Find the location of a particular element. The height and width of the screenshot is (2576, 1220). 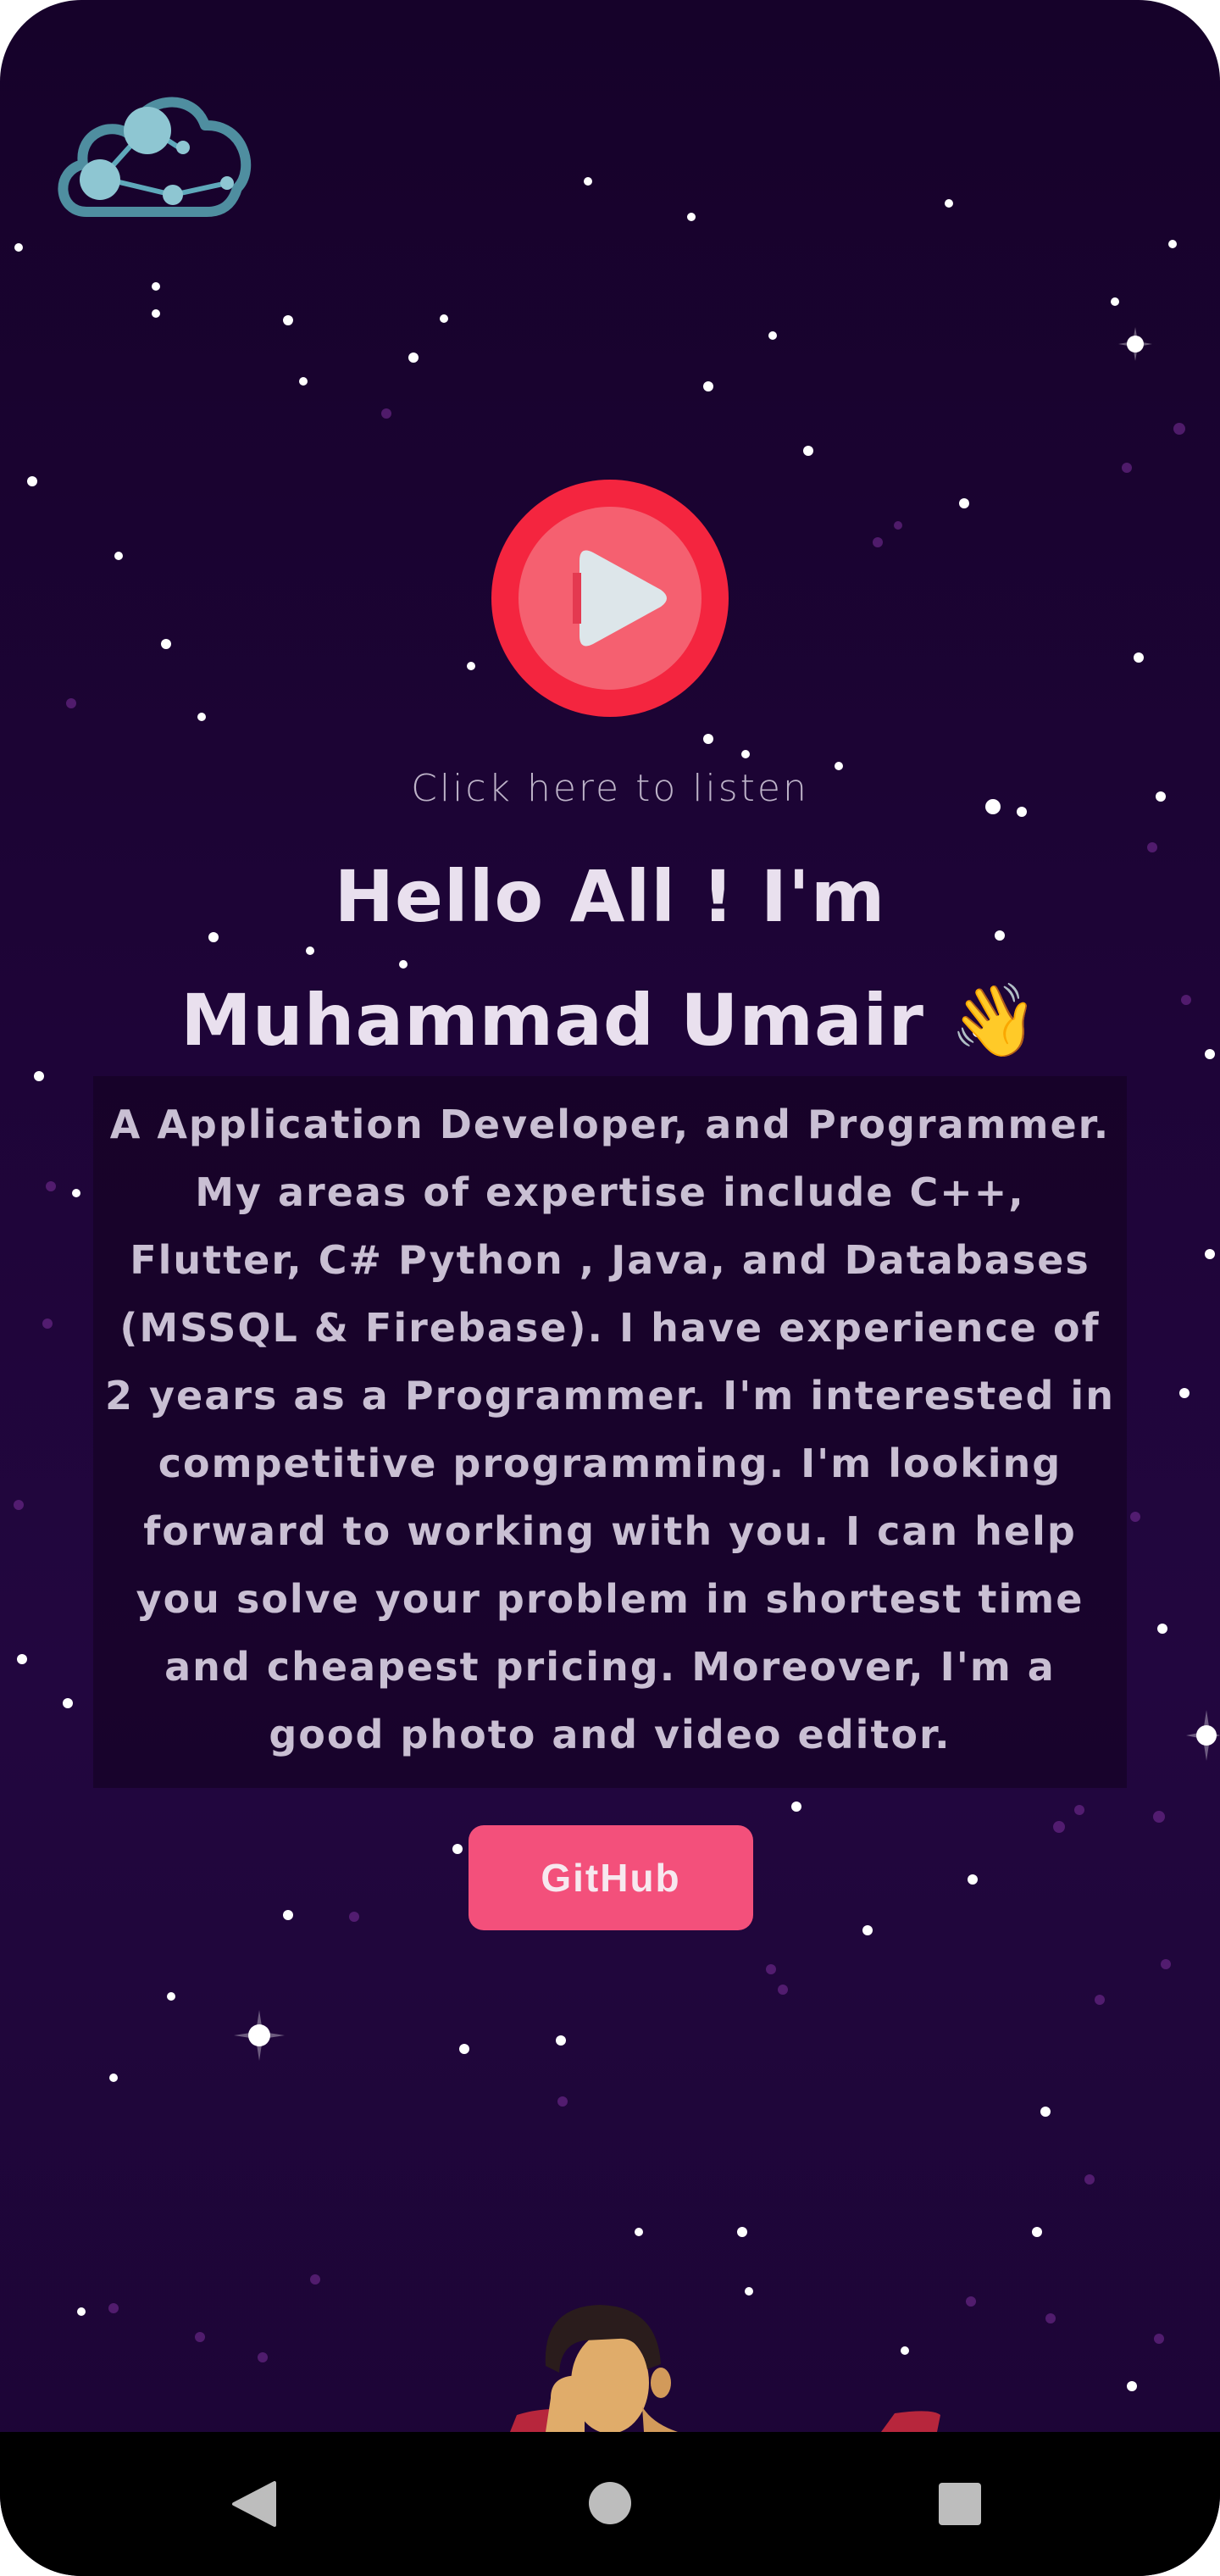

nav-home-button is located at coordinates (610, 2504).